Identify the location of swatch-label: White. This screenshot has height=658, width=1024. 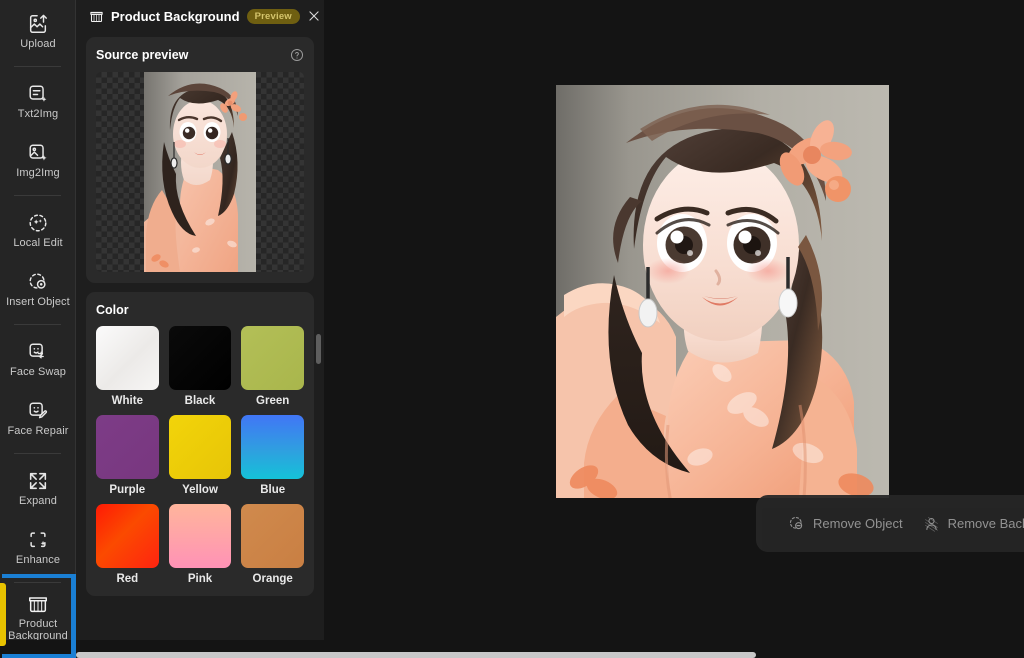
(127, 401).